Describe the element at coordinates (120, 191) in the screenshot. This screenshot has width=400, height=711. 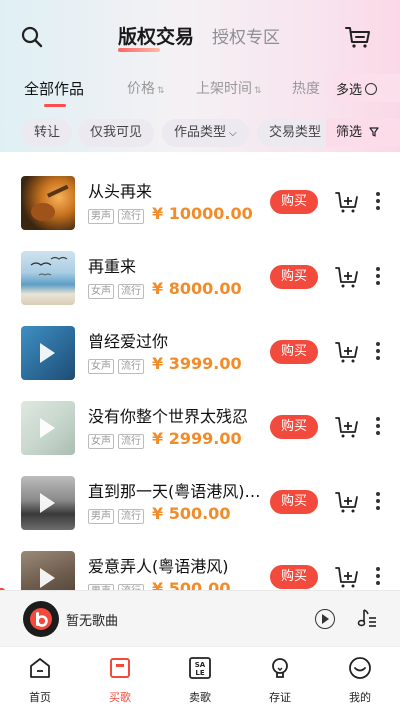
I see `song-title: 从头再来` at that location.